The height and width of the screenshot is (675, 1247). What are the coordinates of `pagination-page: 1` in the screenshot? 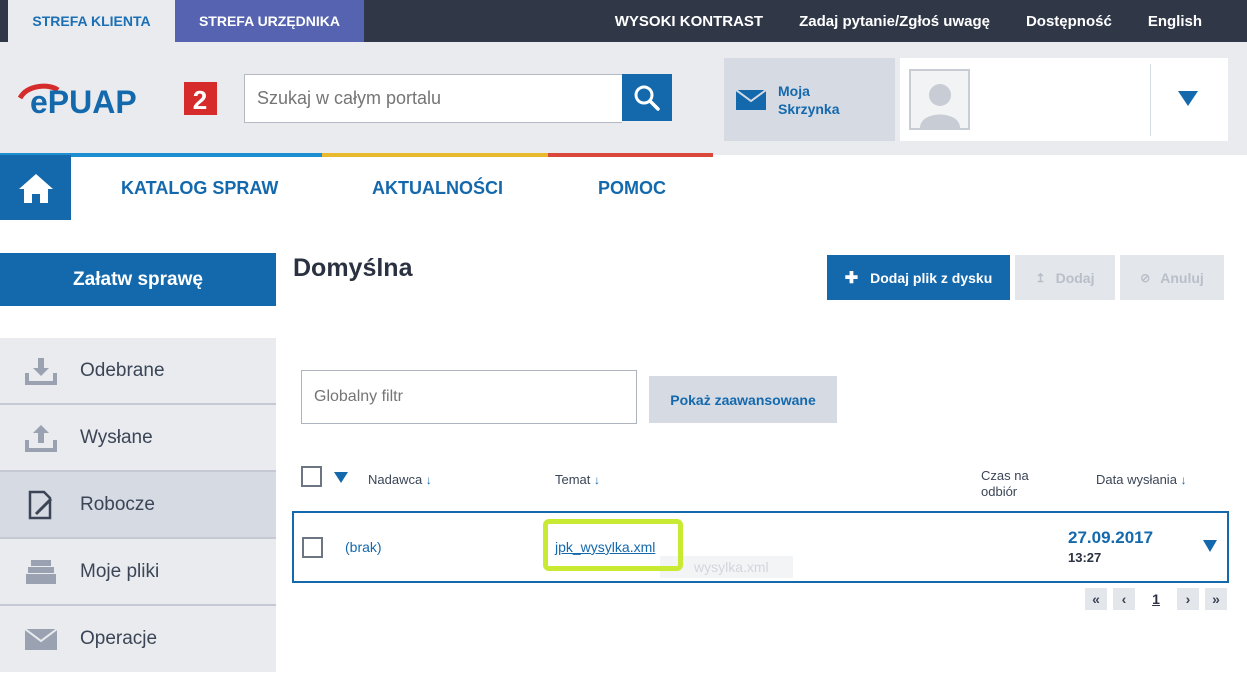 It's located at (1156, 599).